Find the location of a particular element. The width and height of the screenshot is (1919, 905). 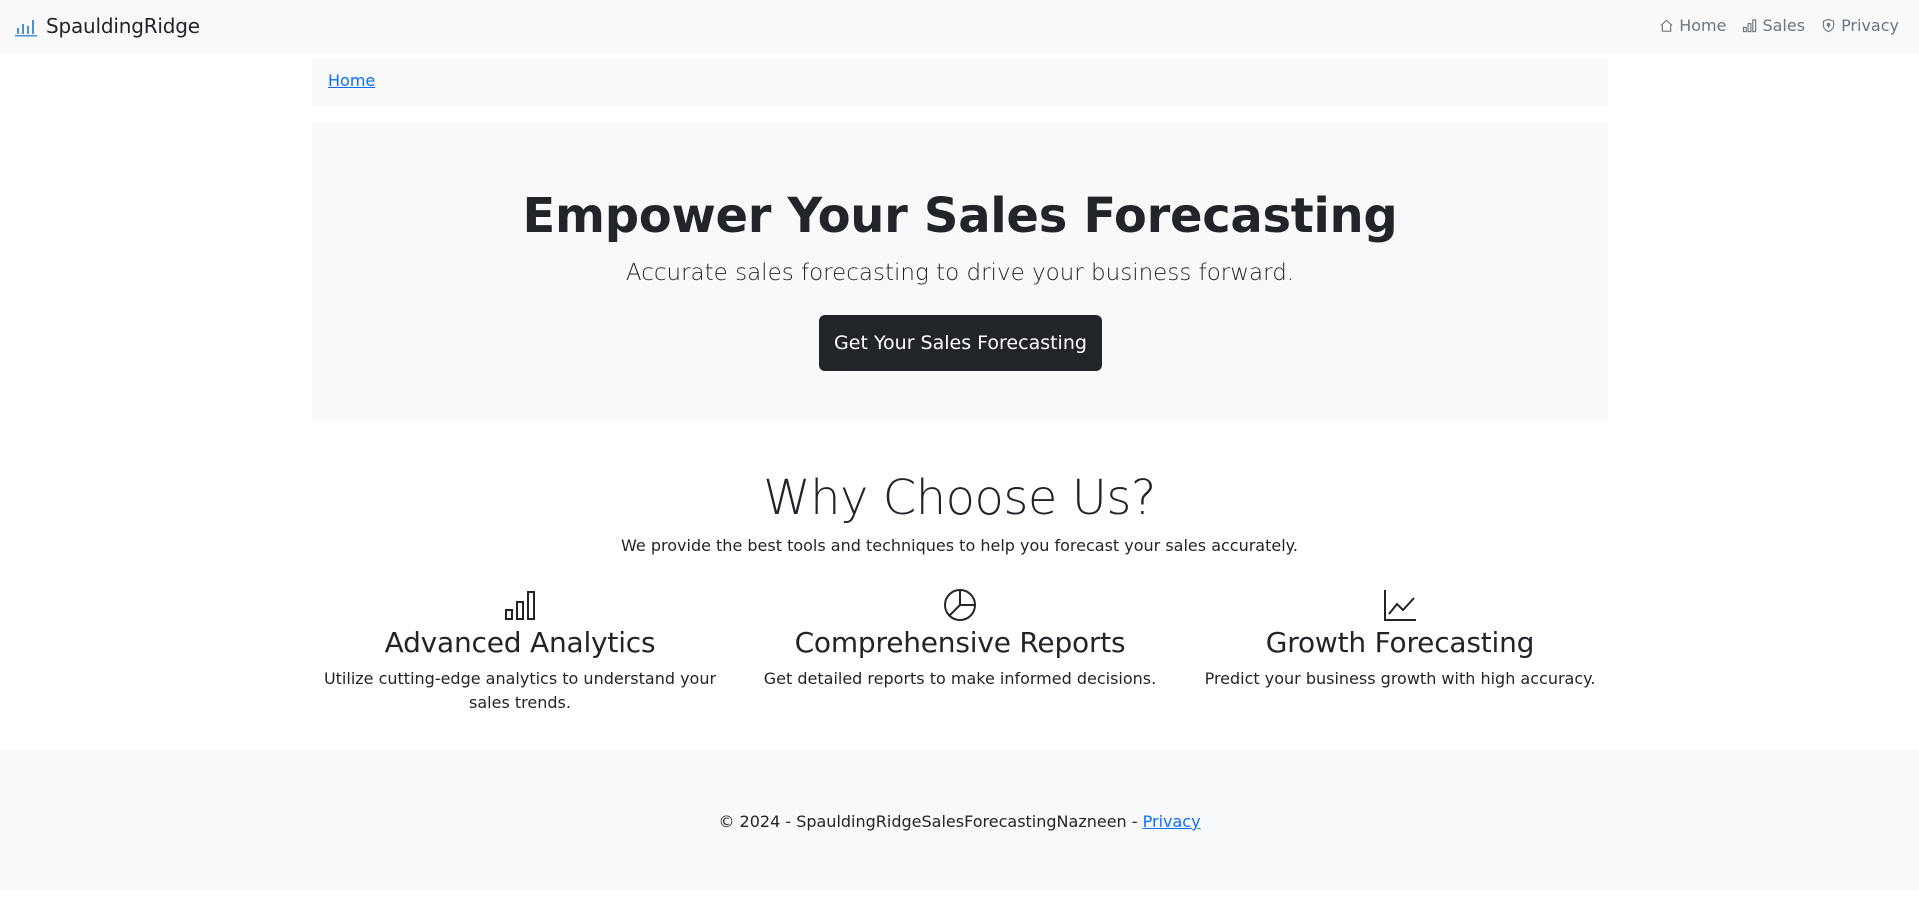

navbar: SpauldingRidge Home Sales Privacy is located at coordinates (959, 27).